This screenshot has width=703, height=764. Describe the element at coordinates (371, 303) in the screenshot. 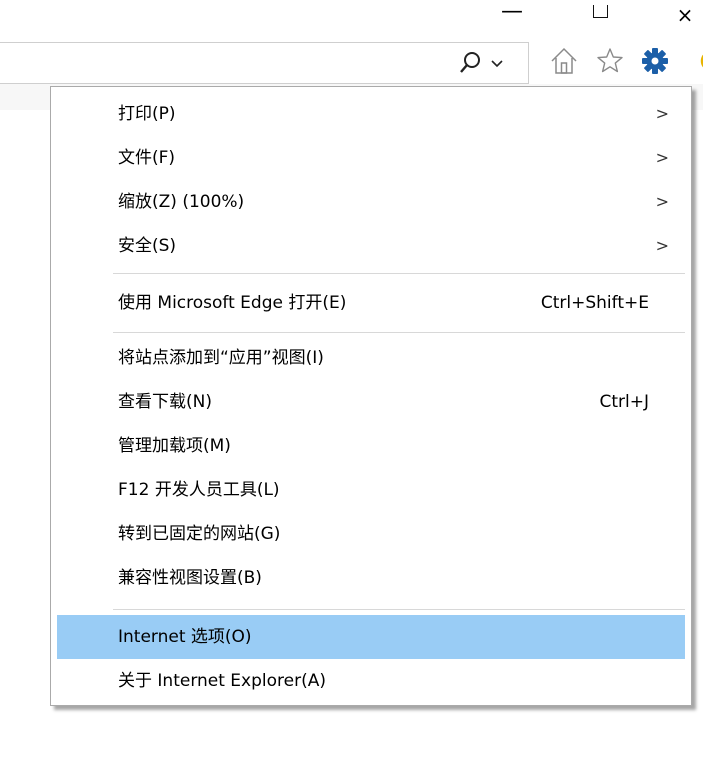

I see `menu-item-open-in-edge: 使用 Microsoft Edge 打开(E) Ctrl+Shift+E` at that location.